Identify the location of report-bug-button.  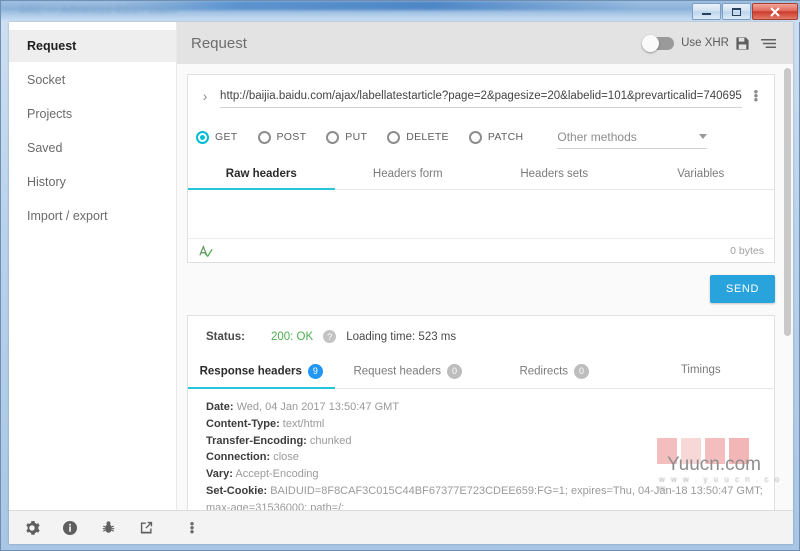
(108, 528).